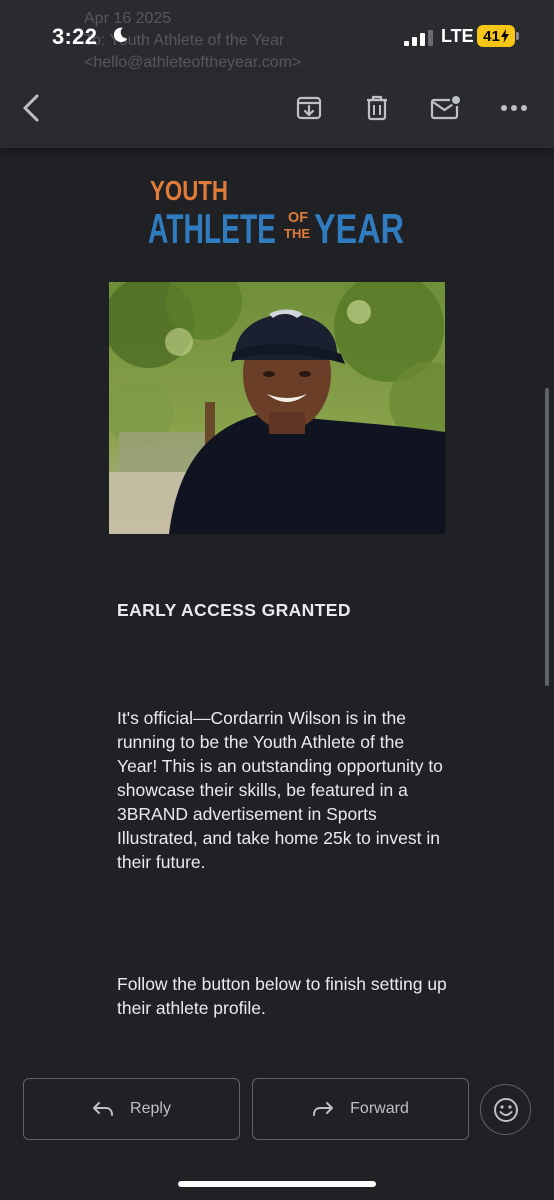 This screenshot has width=554, height=1200. I want to click on moon-icon, so click(120, 35).